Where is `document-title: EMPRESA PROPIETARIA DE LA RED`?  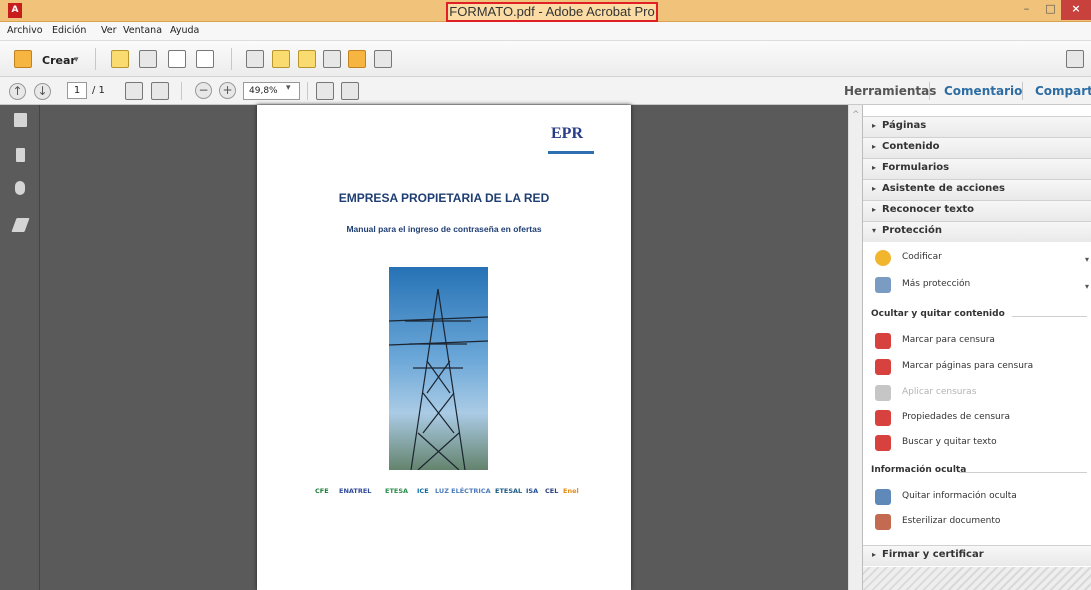 document-title: EMPRESA PROPIETARIA DE LA RED is located at coordinates (444, 198).